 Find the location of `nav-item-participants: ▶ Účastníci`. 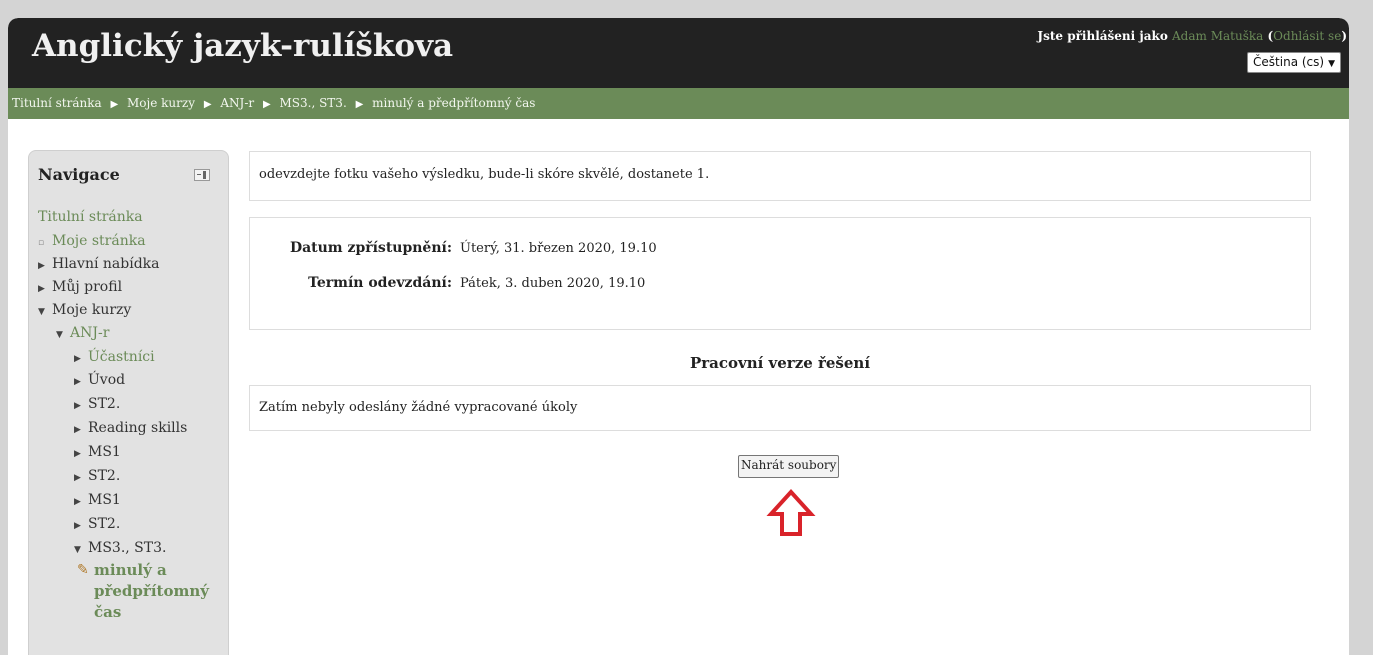

nav-item-participants: ▶ Účastníci is located at coordinates (114, 357).